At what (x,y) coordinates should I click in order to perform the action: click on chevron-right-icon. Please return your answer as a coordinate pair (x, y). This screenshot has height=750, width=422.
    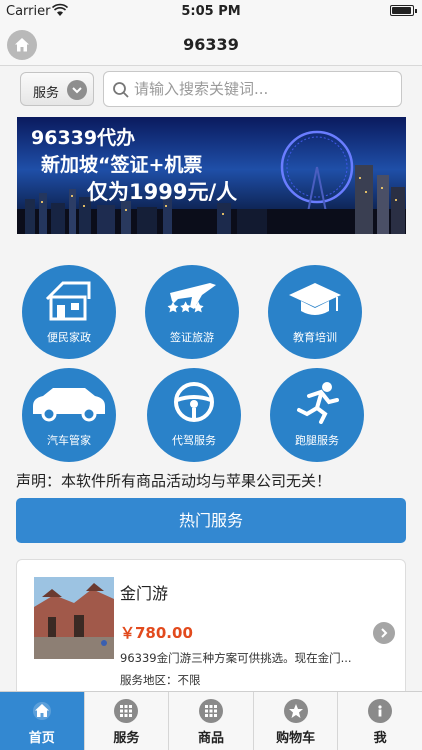
    Looking at the image, I should click on (384, 633).